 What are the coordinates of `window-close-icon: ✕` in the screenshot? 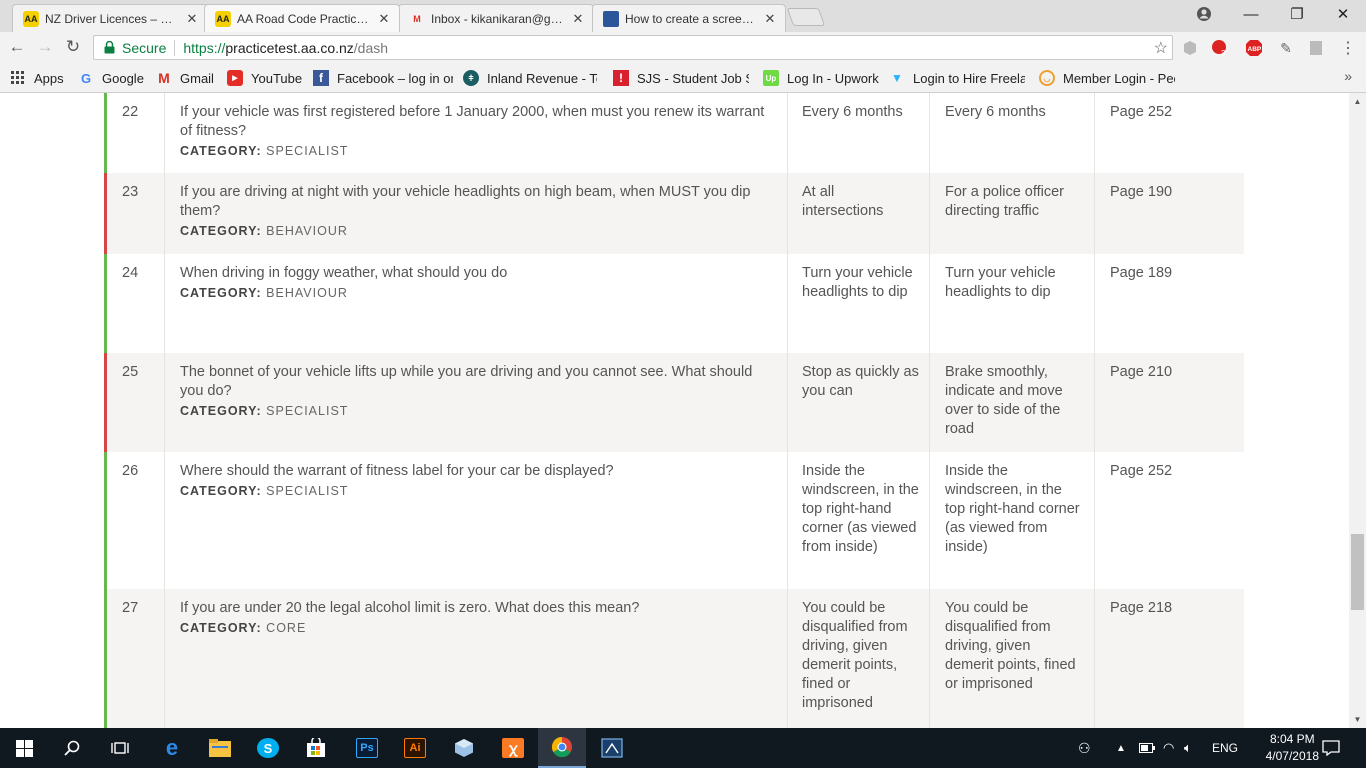 It's located at (1343, 14).